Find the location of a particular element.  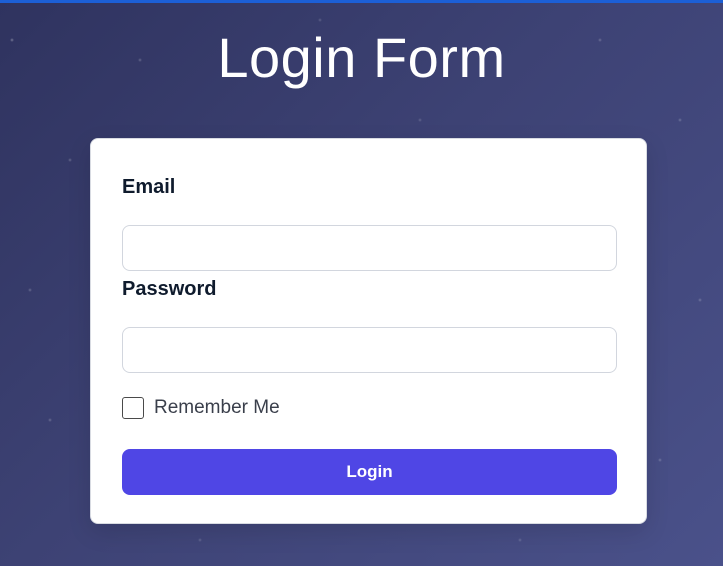

top-accent-line is located at coordinates (361, 1).